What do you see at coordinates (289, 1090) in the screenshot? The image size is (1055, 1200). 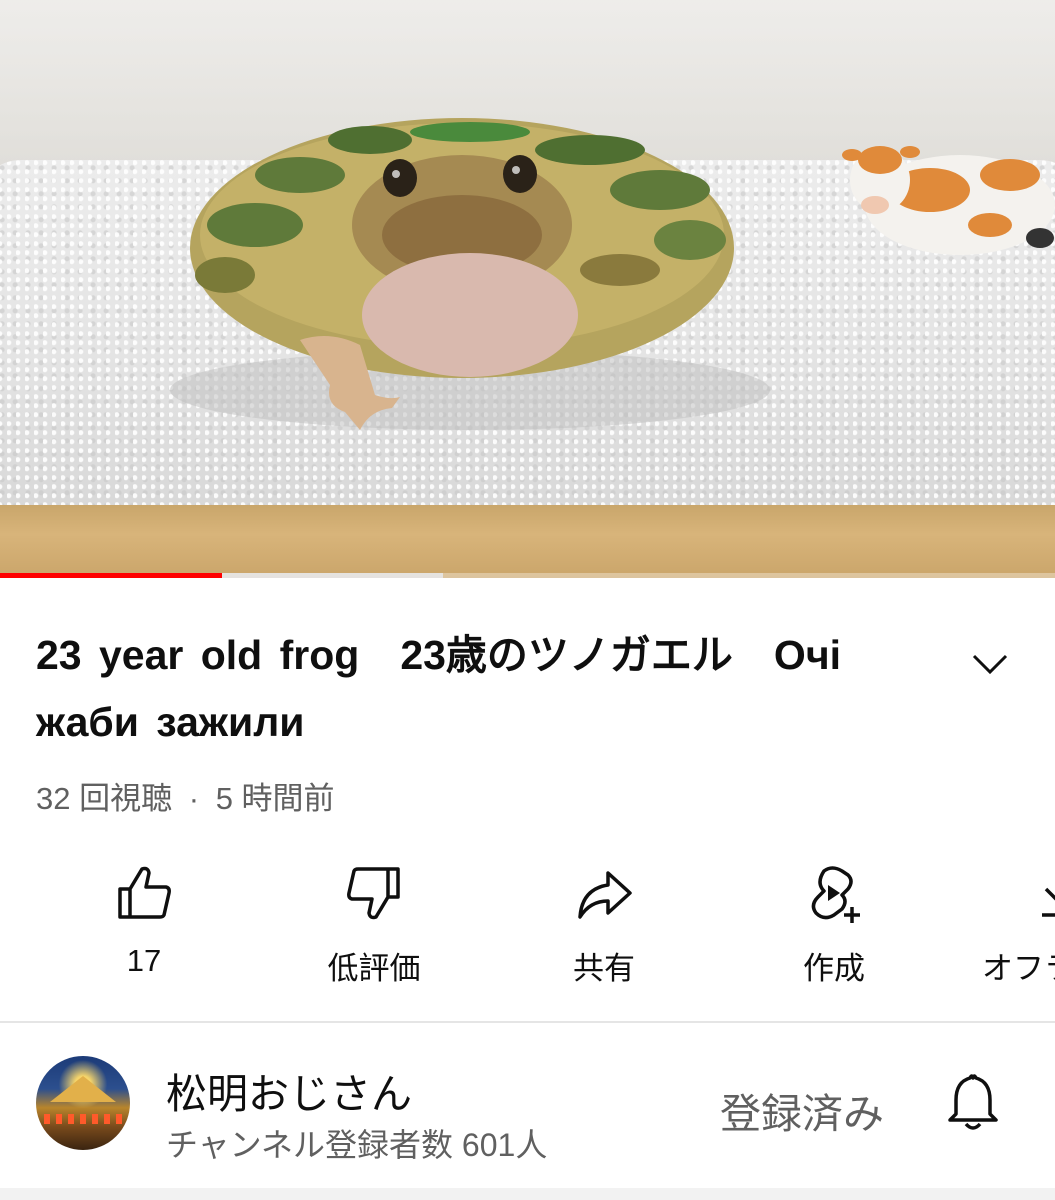 I see `channel-name: 松明おじさん` at bounding box center [289, 1090].